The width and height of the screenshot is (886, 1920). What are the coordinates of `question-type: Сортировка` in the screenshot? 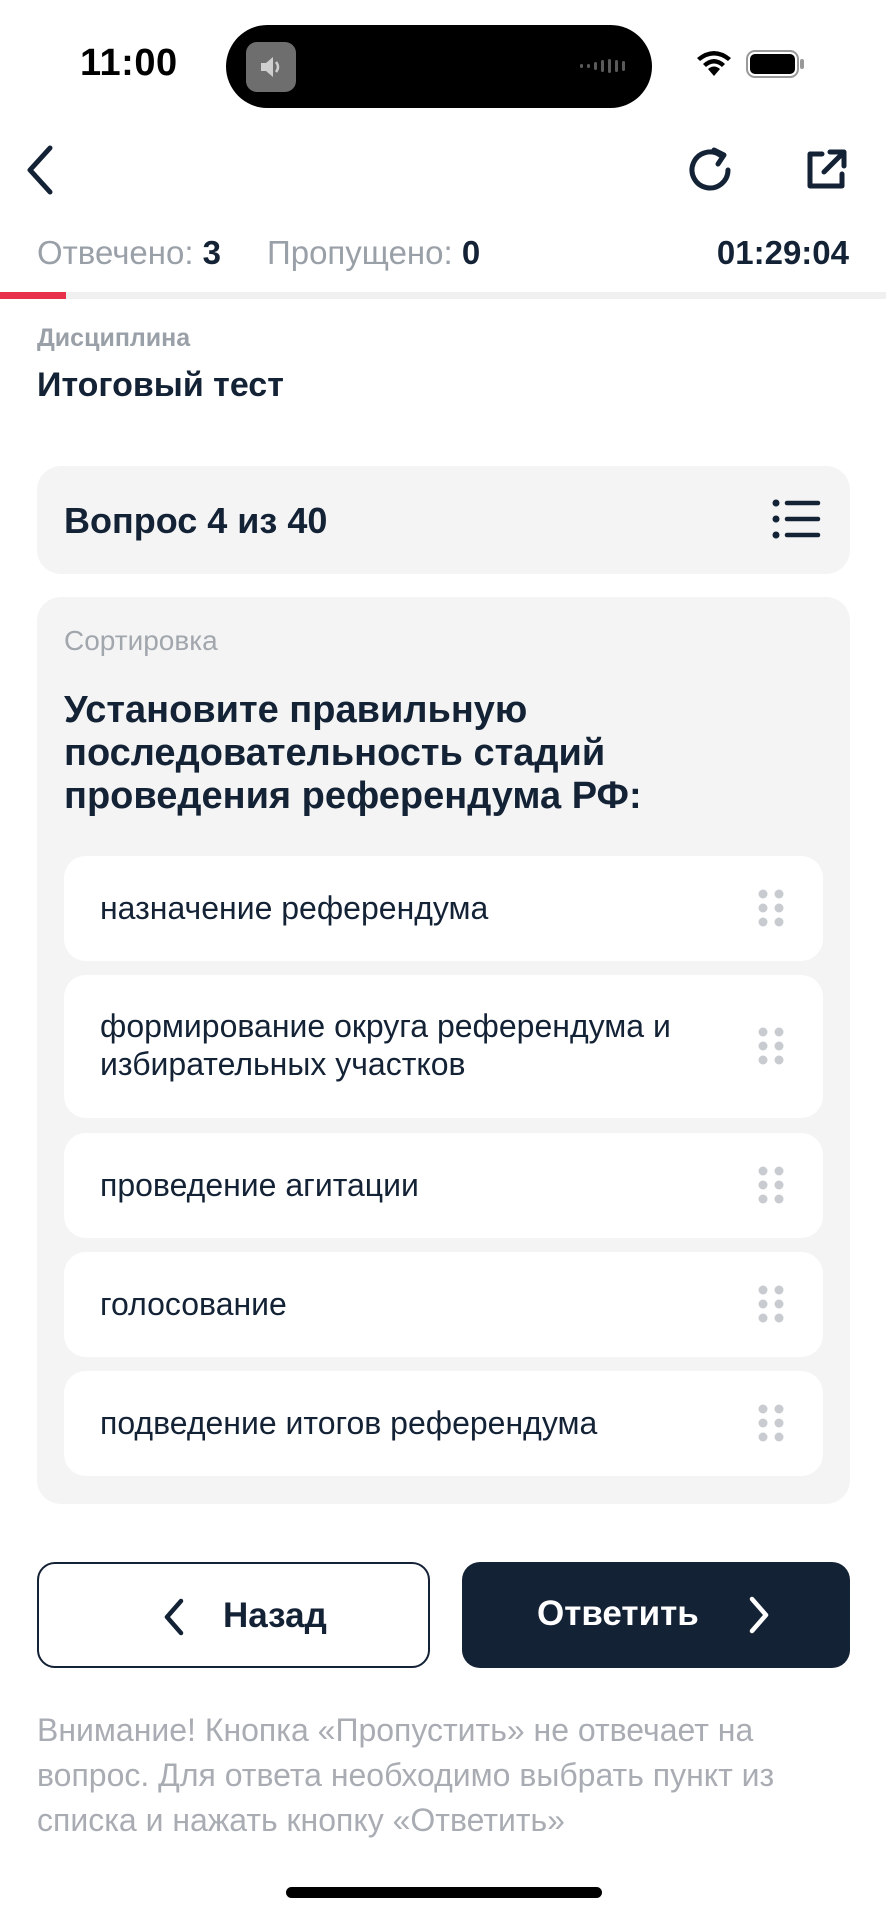 It's located at (141, 640).